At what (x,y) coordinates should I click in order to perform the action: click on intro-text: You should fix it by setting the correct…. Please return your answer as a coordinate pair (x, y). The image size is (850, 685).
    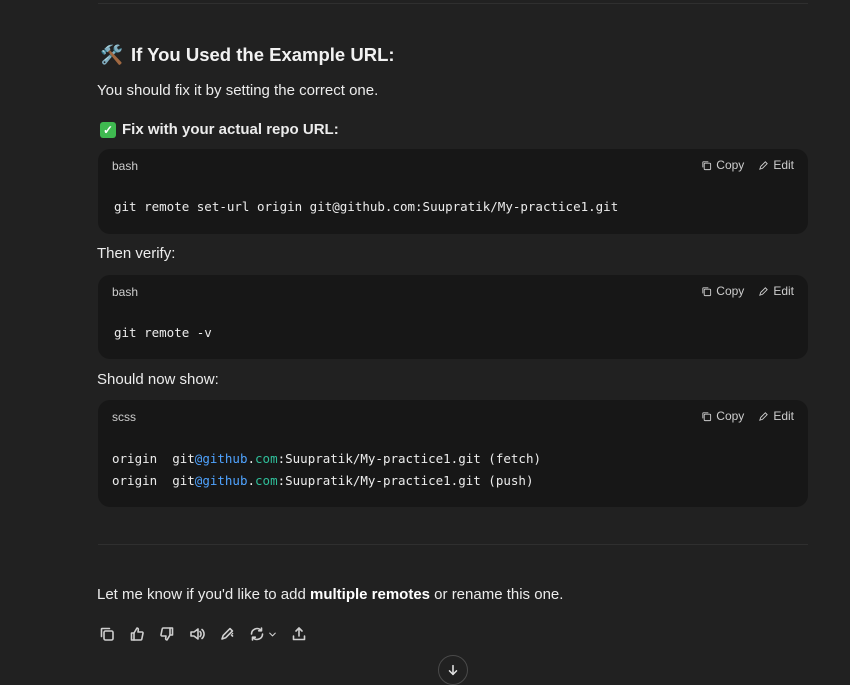
    Looking at the image, I should click on (238, 90).